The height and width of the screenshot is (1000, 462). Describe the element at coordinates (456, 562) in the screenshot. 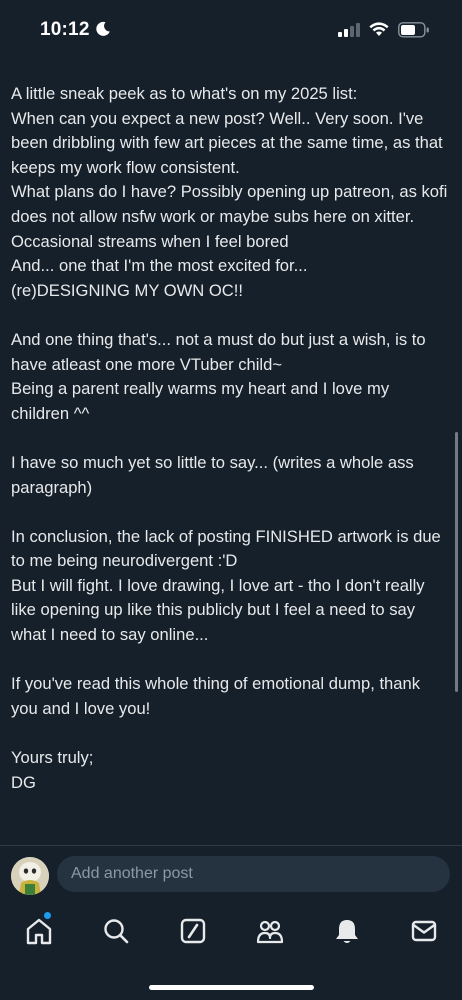

I see `scrollbar` at that location.